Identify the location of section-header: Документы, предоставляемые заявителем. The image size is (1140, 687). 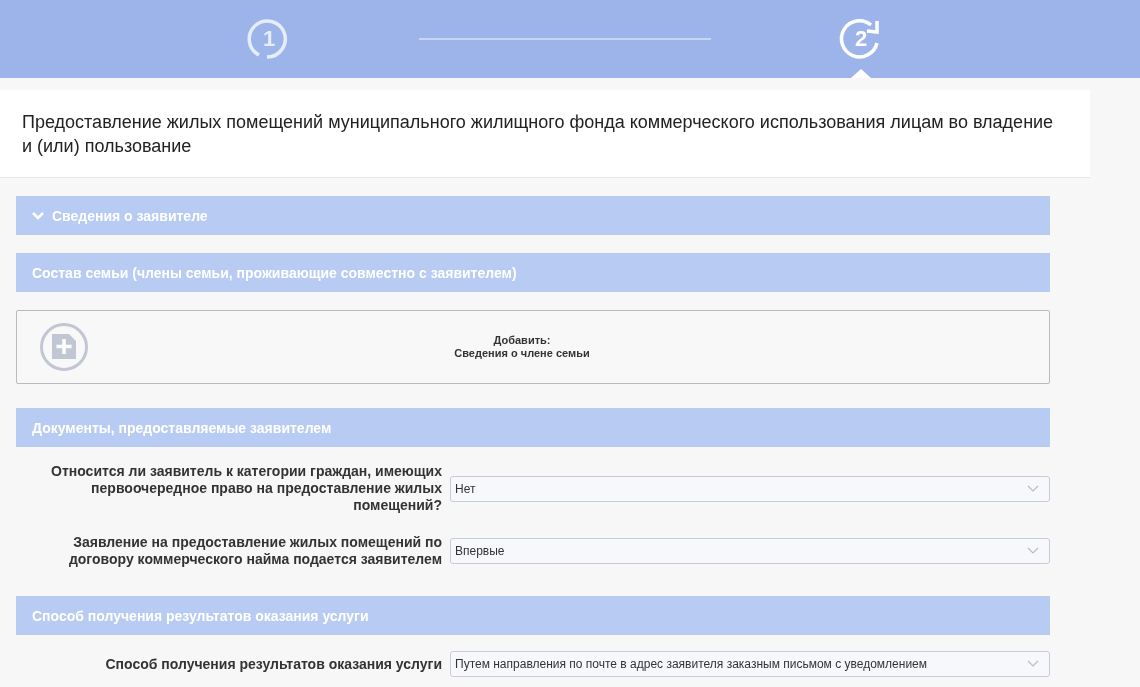
(533, 427).